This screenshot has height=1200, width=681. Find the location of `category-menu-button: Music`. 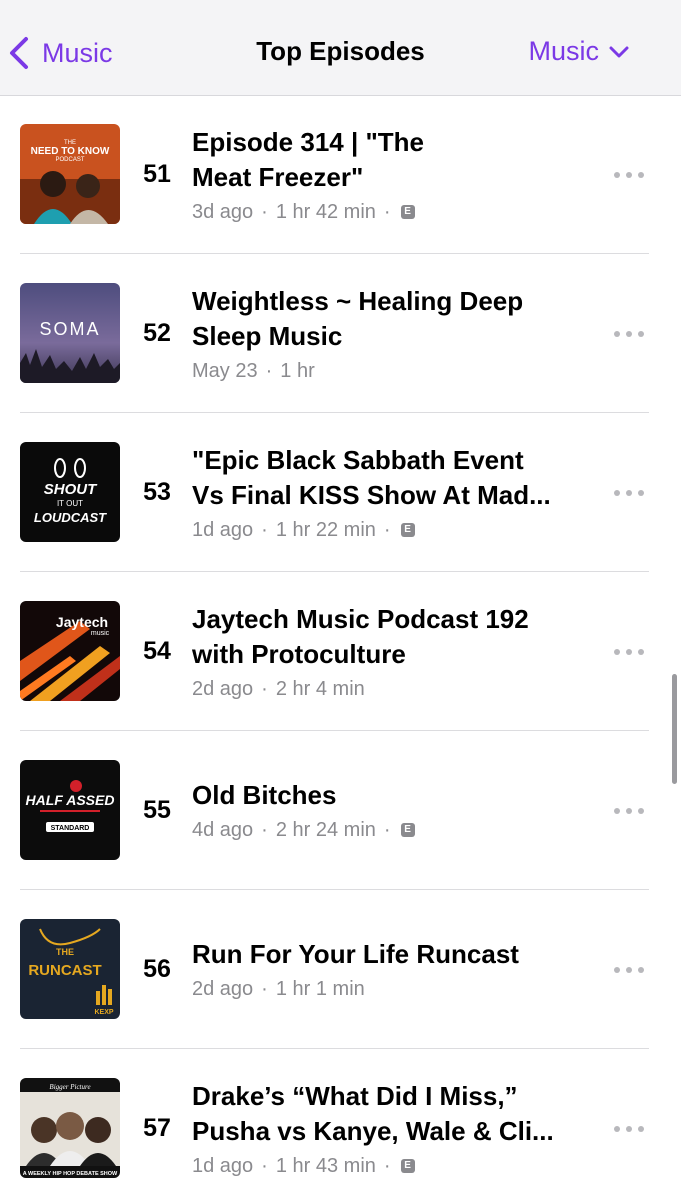

category-menu-button: Music is located at coordinates (578, 51).